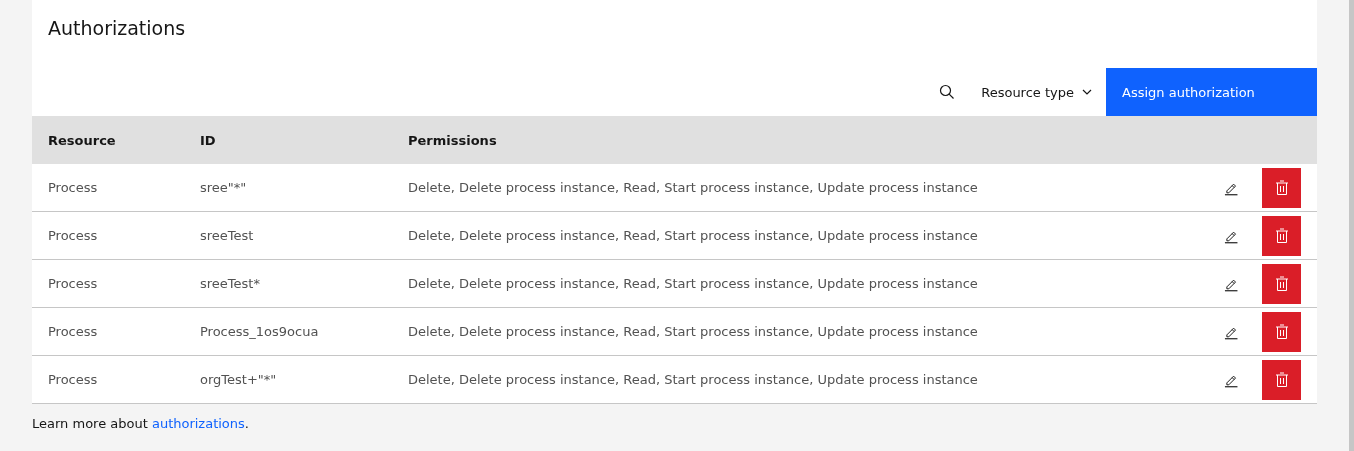  What do you see at coordinates (117, 28) in the screenshot?
I see `page-title: Authorizations` at bounding box center [117, 28].